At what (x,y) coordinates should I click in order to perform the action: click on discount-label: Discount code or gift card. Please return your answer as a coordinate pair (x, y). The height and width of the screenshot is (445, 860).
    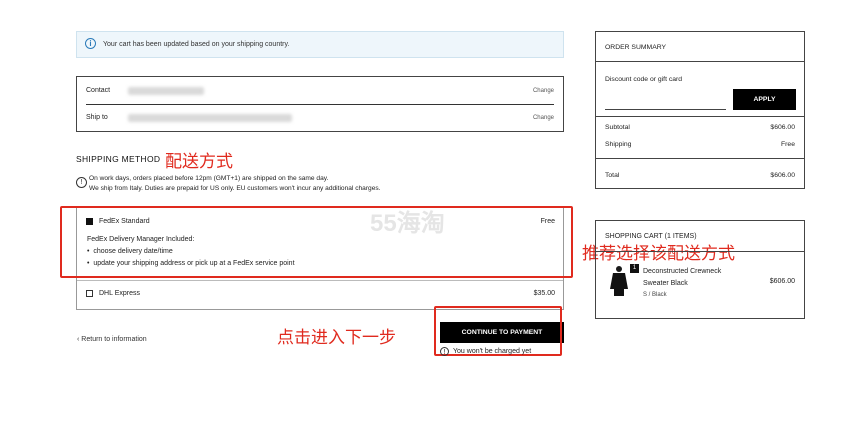
    Looking at the image, I should click on (644, 79).